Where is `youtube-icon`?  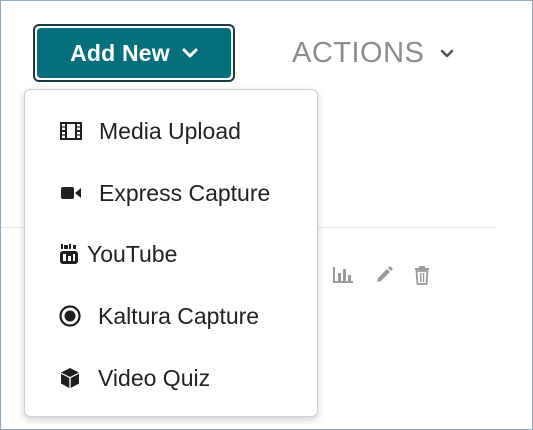
youtube-icon is located at coordinates (69, 254).